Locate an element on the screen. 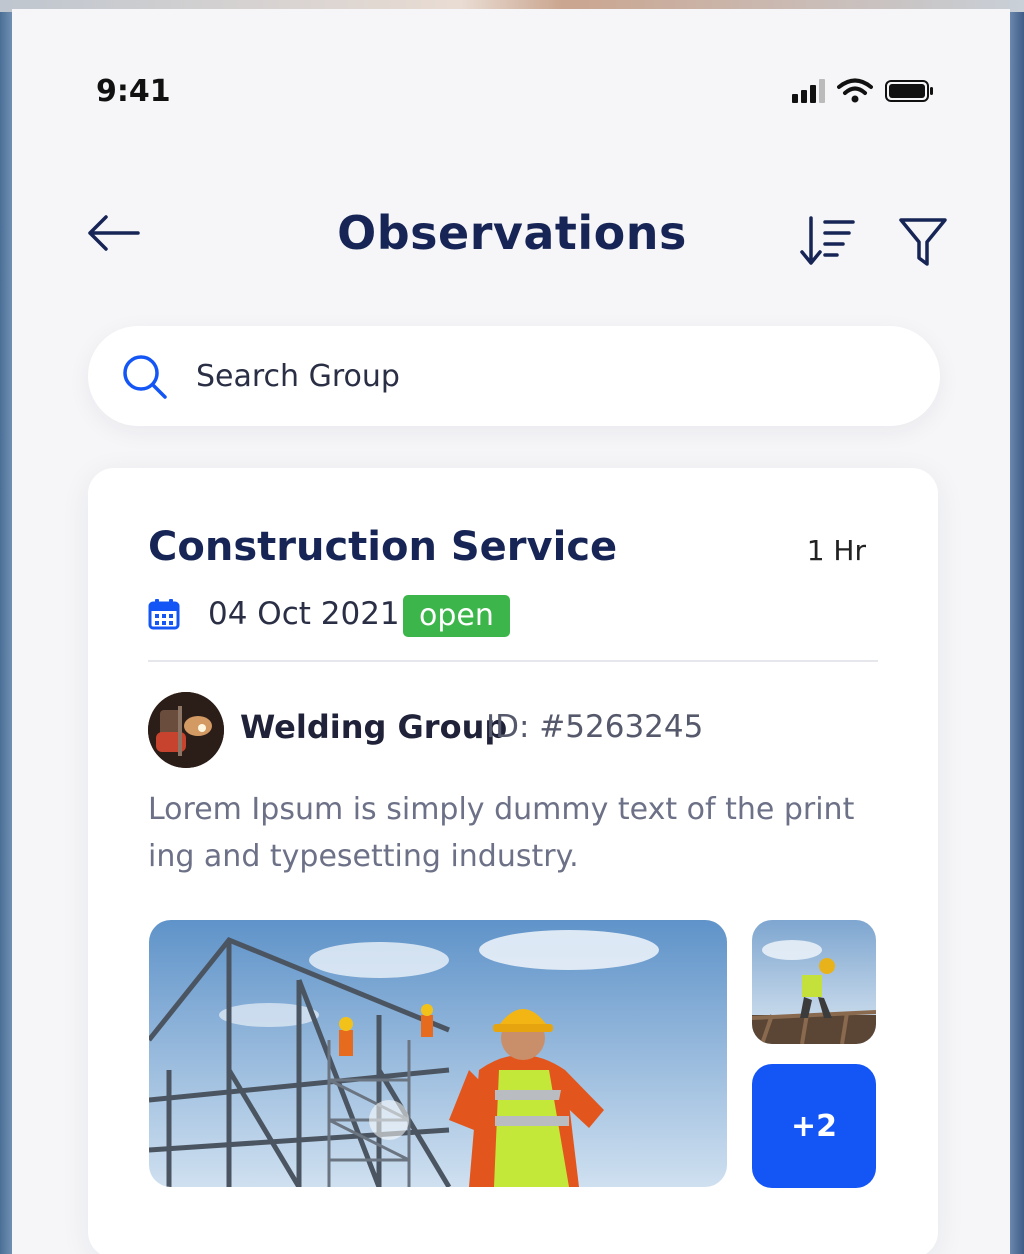 The height and width of the screenshot is (1254, 1024). sort-descending-icon is located at coordinates (827, 240).